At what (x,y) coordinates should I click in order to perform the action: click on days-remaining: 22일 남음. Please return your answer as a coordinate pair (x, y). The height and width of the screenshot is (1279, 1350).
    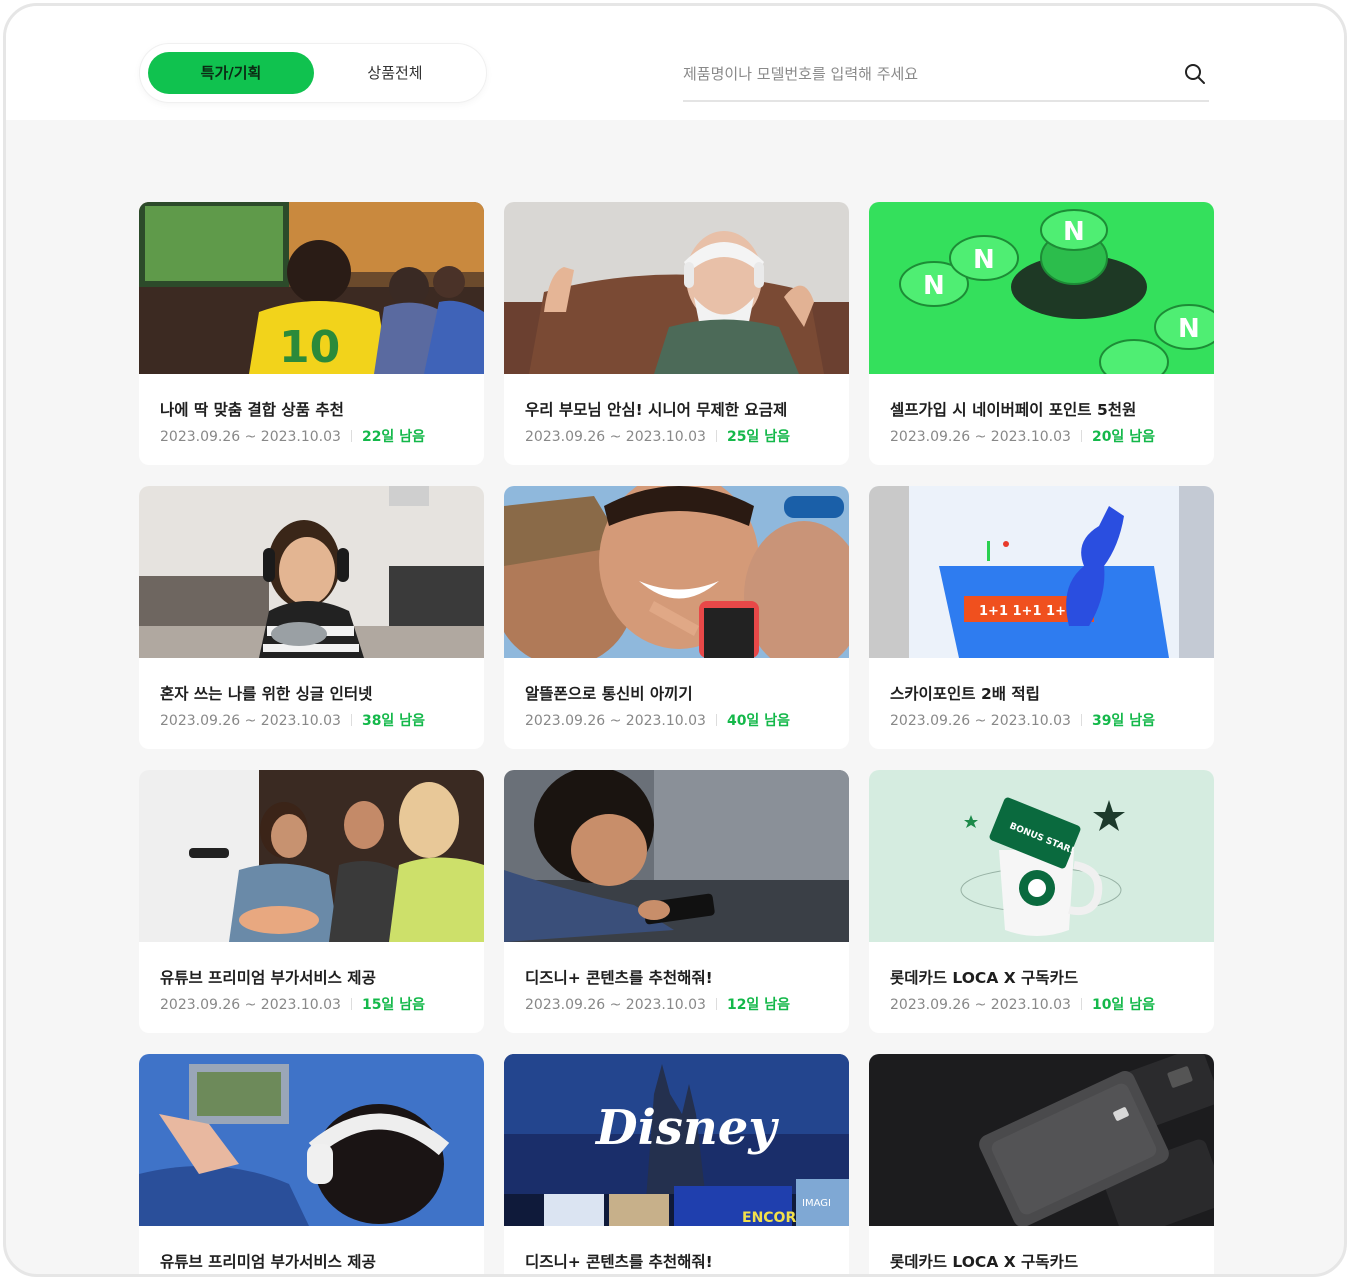
    Looking at the image, I should click on (393, 437).